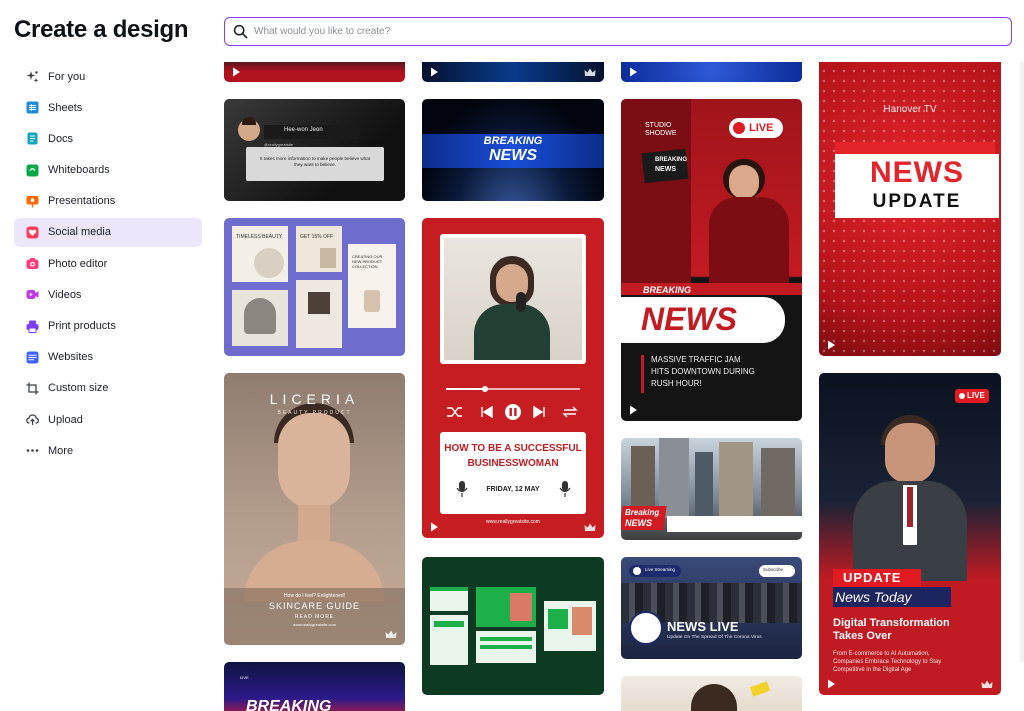  I want to click on tie, so click(910, 507).